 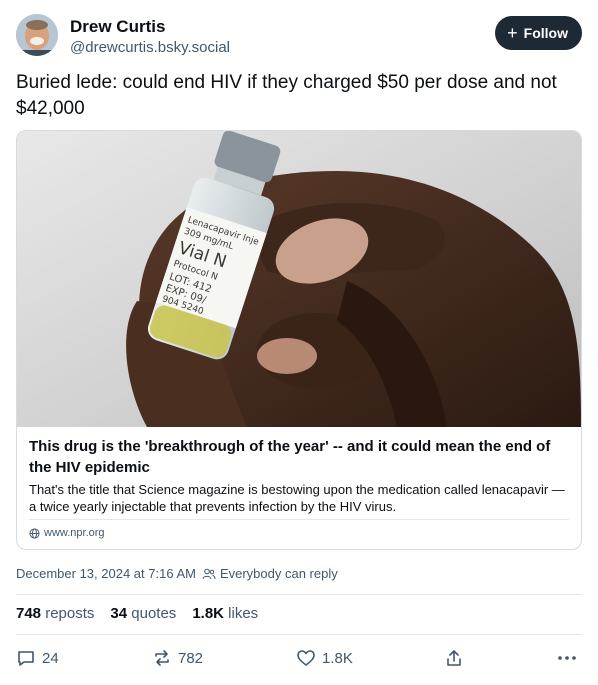 I want to click on reply-button: 24, so click(x=37, y=658).